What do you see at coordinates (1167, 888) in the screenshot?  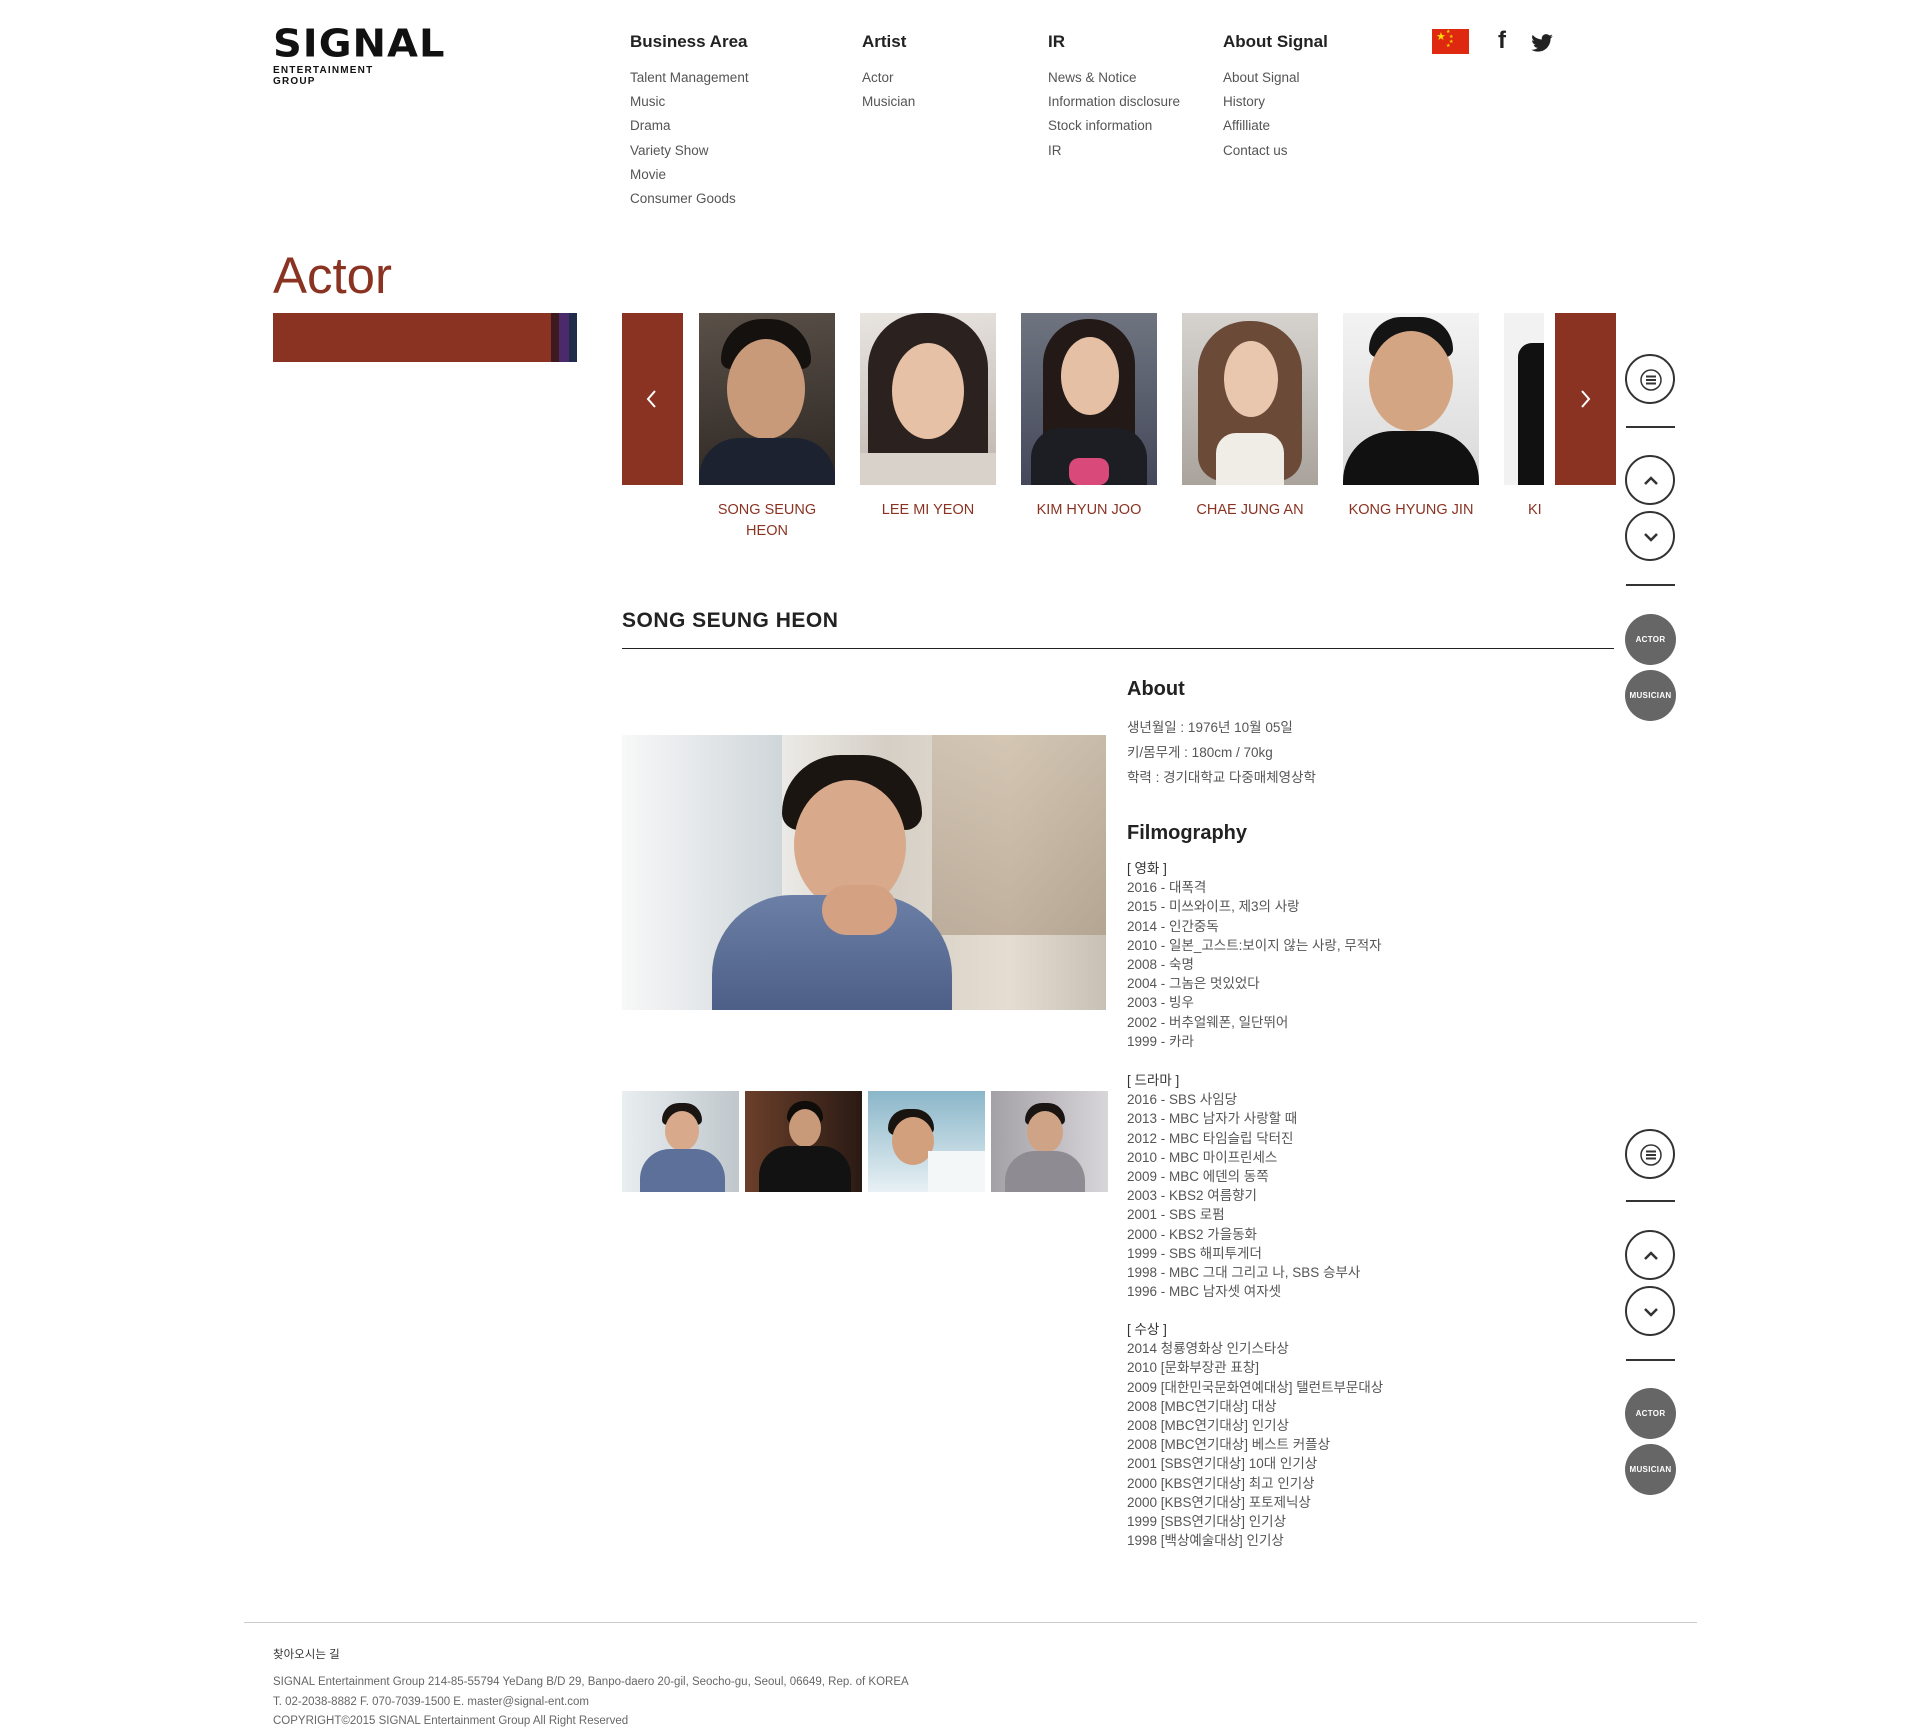 I see `movie-entry: 2016 - 대폭격` at bounding box center [1167, 888].